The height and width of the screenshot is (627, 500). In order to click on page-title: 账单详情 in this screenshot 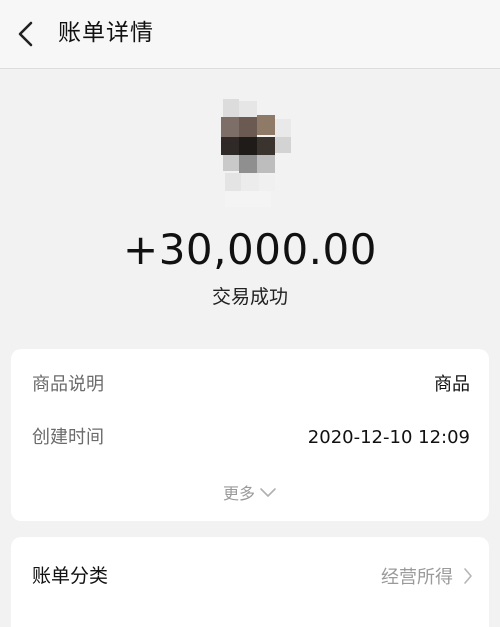, I will do `click(106, 33)`.